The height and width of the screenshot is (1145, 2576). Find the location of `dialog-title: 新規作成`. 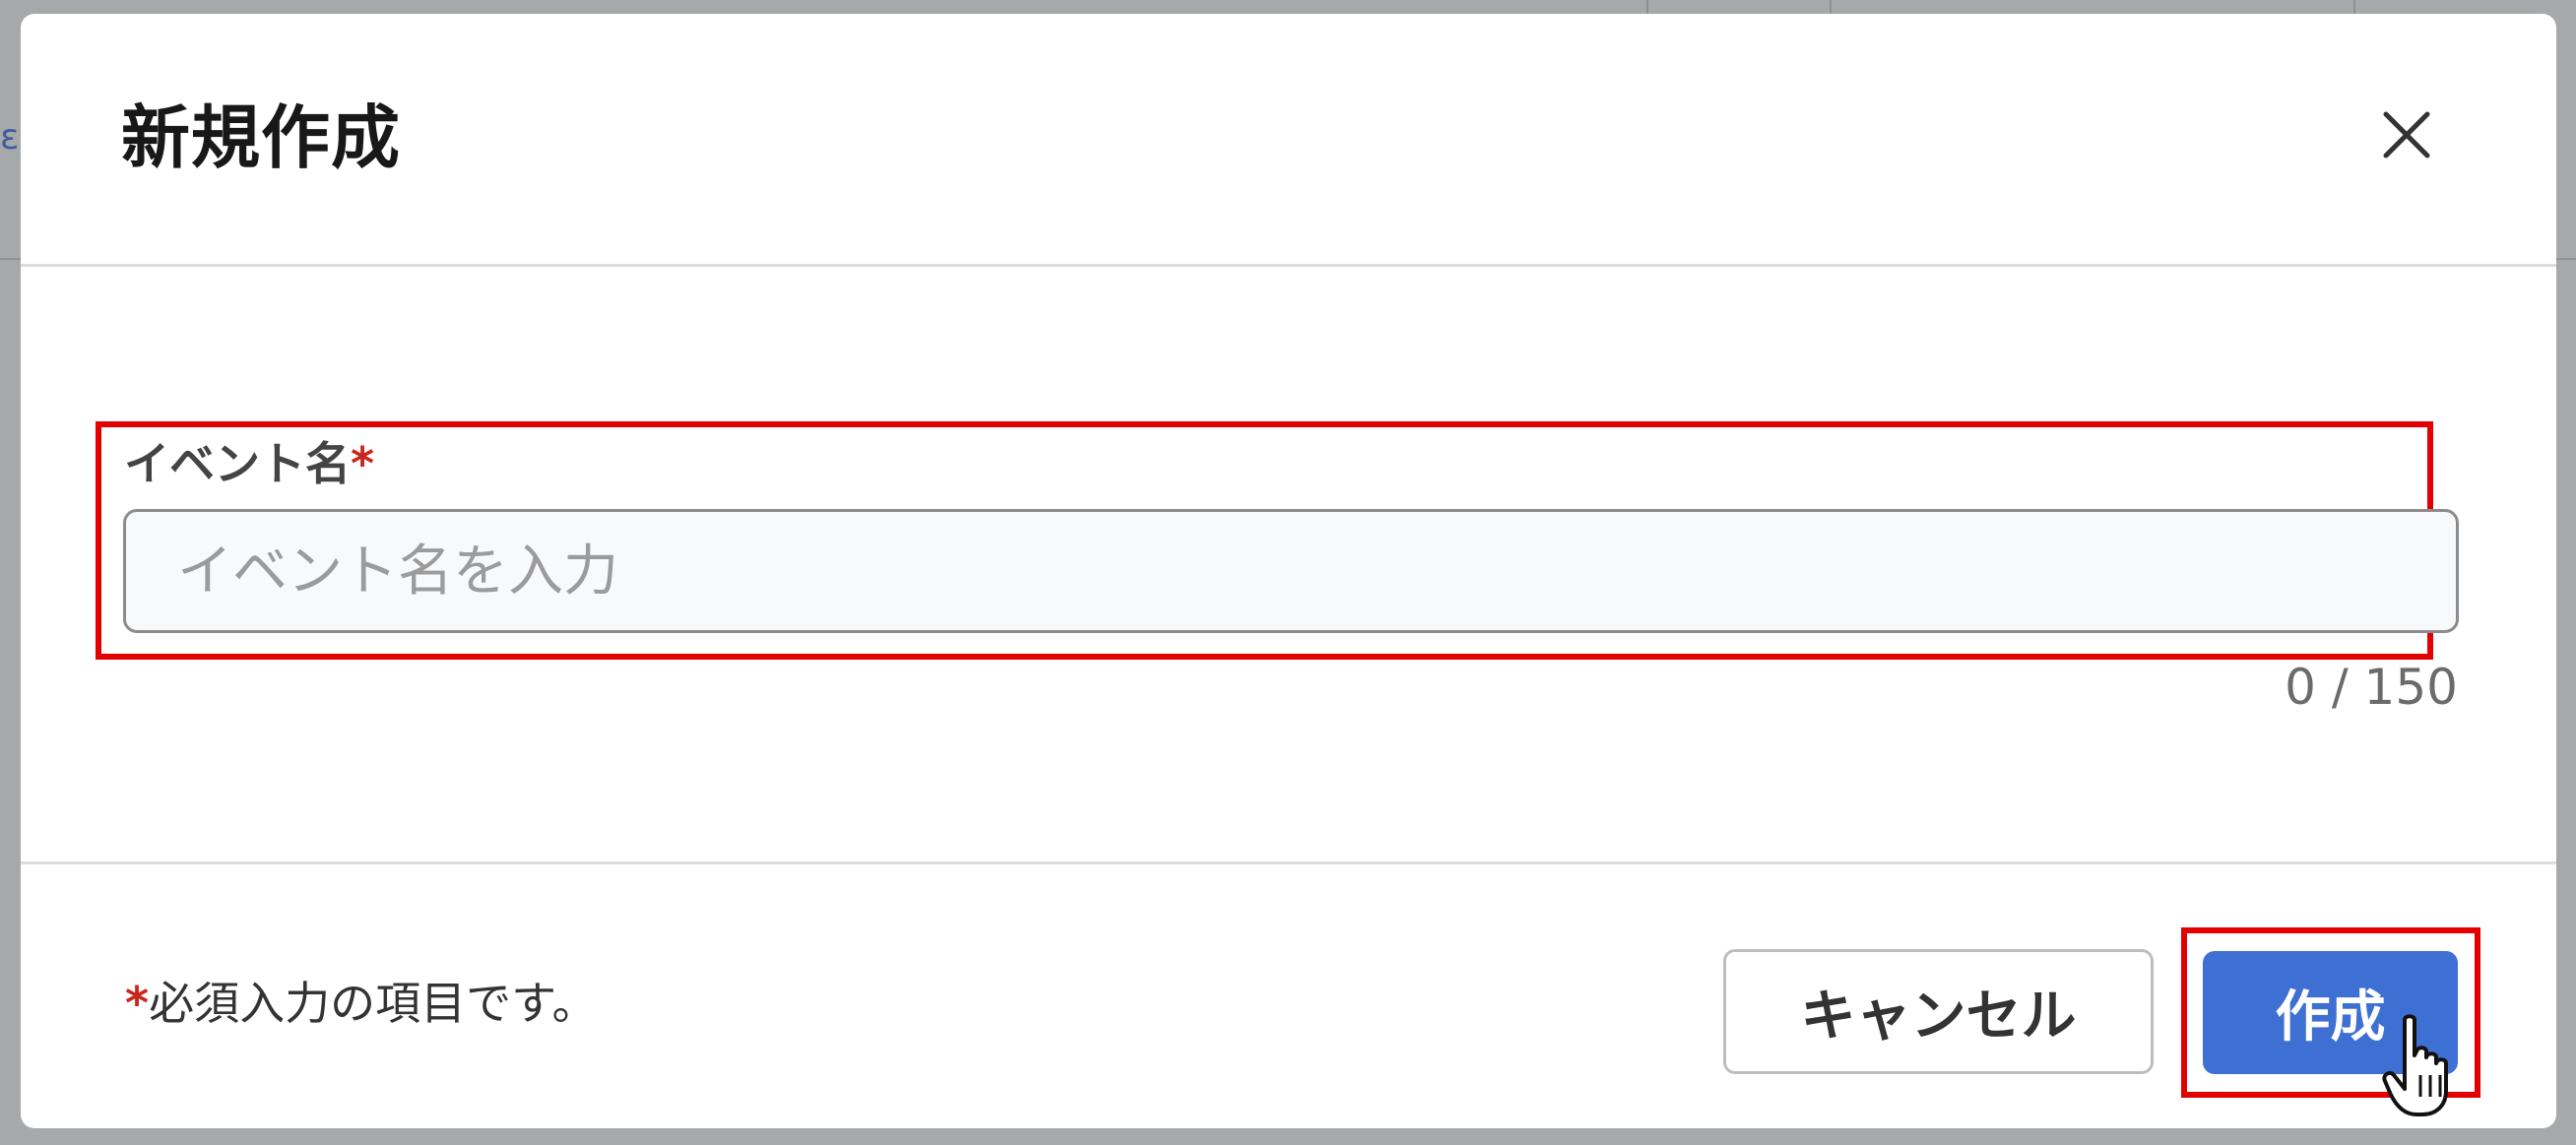

dialog-title: 新規作成 is located at coordinates (261, 137).